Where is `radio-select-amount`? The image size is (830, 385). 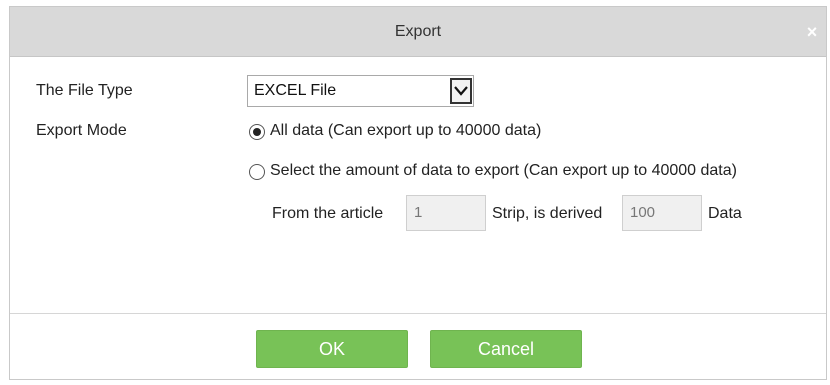
radio-select-amount is located at coordinates (257, 172).